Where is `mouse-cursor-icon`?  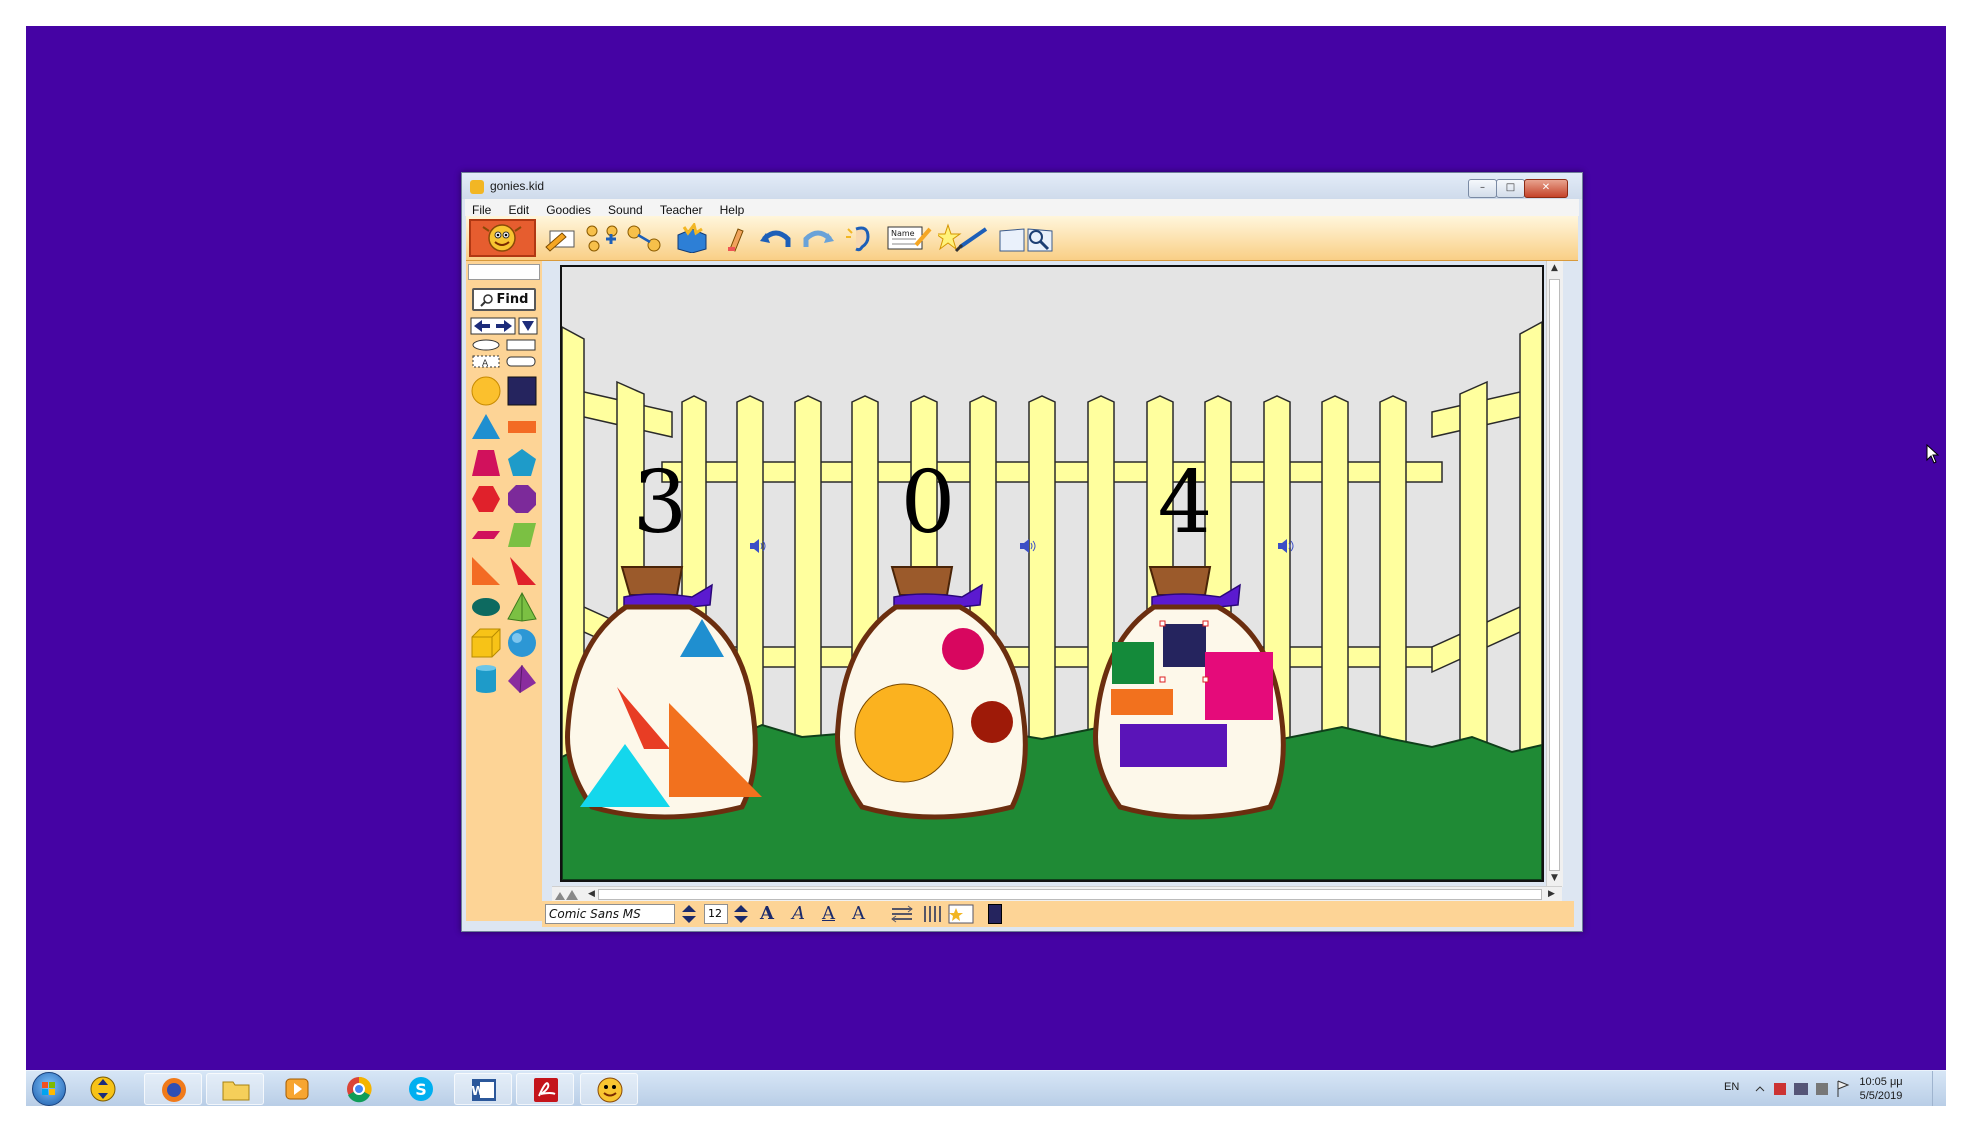
mouse-cursor-icon is located at coordinates (1933, 454).